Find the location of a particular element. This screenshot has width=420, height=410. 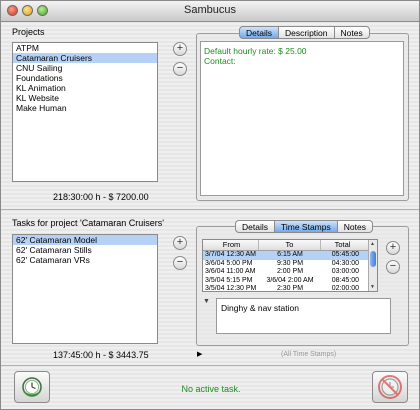

timestamp-note-text: Dinghy & nav station is located at coordinates (260, 308).